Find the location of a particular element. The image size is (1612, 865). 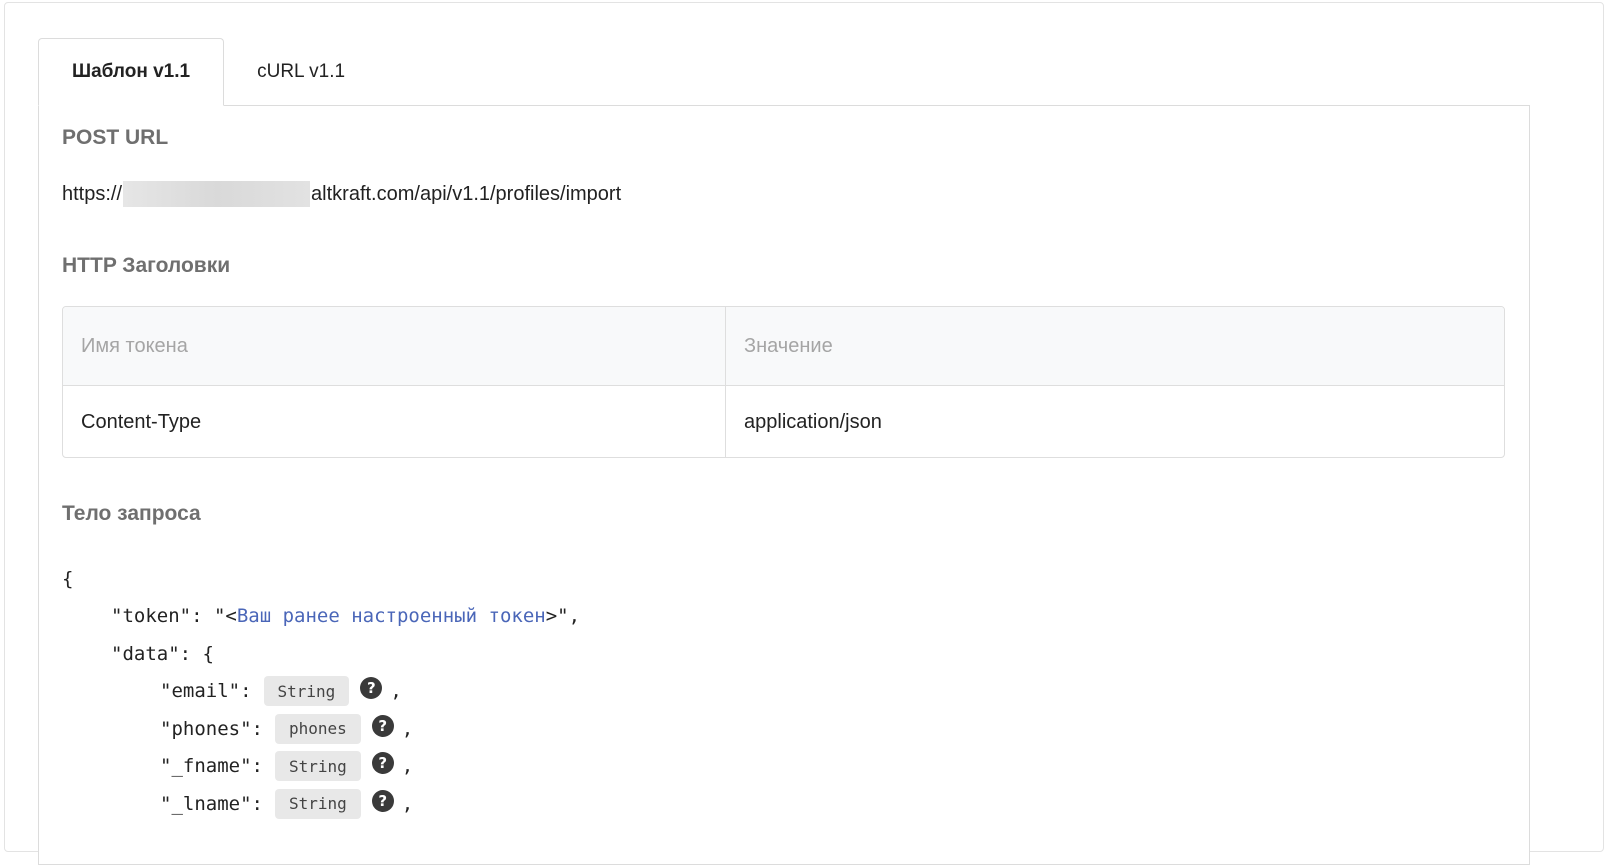

token-placeholder: Ваш ранее настроенный токен is located at coordinates (391, 616).